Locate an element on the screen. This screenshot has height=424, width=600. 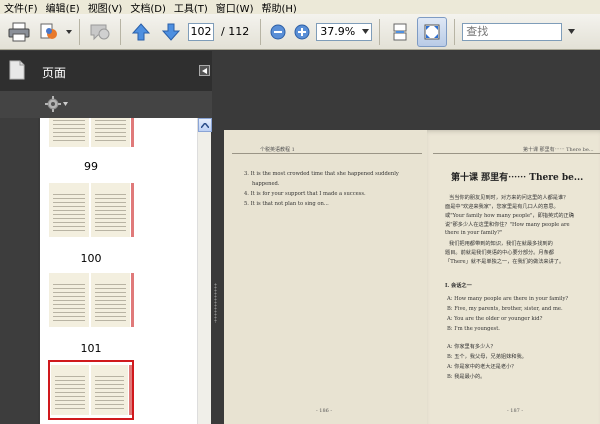
navigation-strip is located at coordinates (19, 257).